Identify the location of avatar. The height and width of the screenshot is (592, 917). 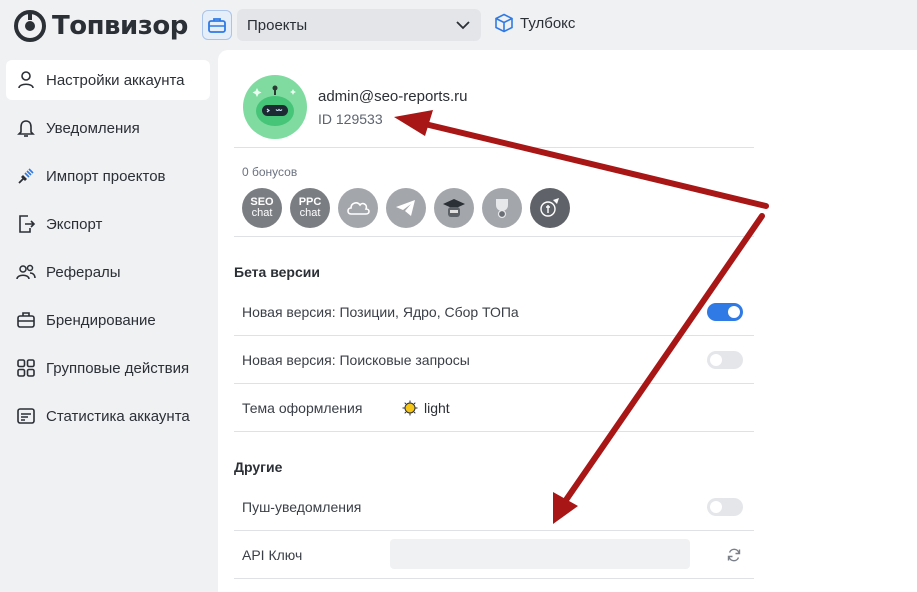
(275, 107).